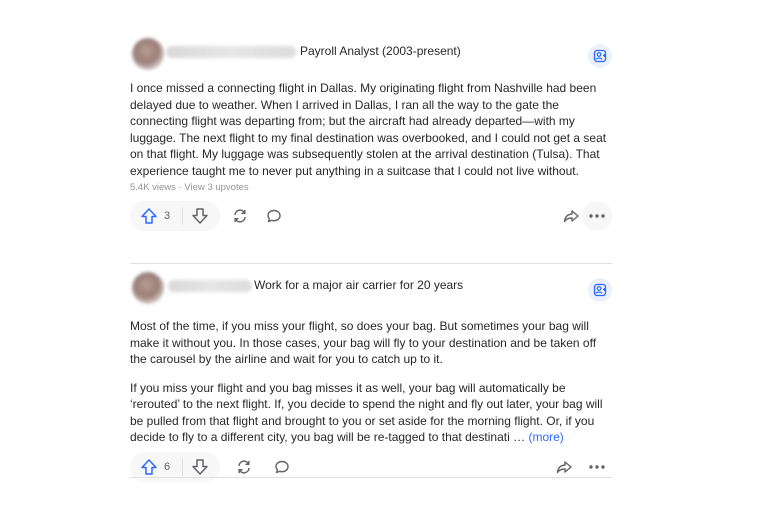 This screenshot has width=768, height=512. I want to click on answer-action-bar: 6, so click(371, 468).